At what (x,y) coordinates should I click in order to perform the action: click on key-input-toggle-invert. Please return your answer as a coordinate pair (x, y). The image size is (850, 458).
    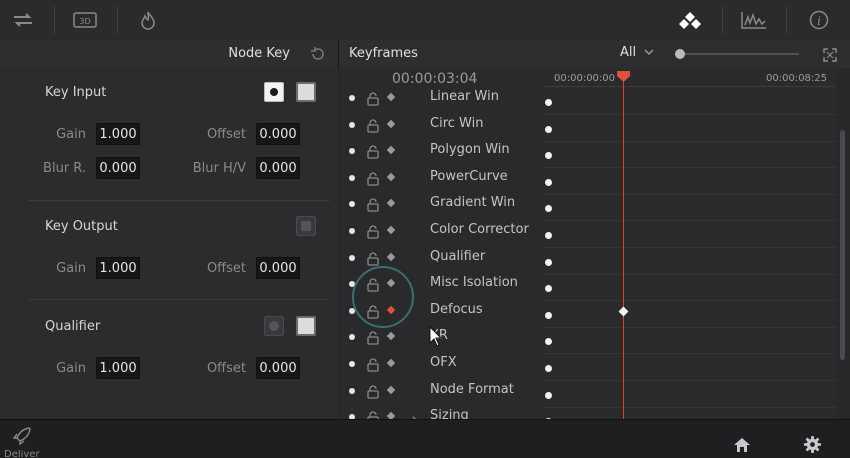
    Looking at the image, I should click on (306, 92).